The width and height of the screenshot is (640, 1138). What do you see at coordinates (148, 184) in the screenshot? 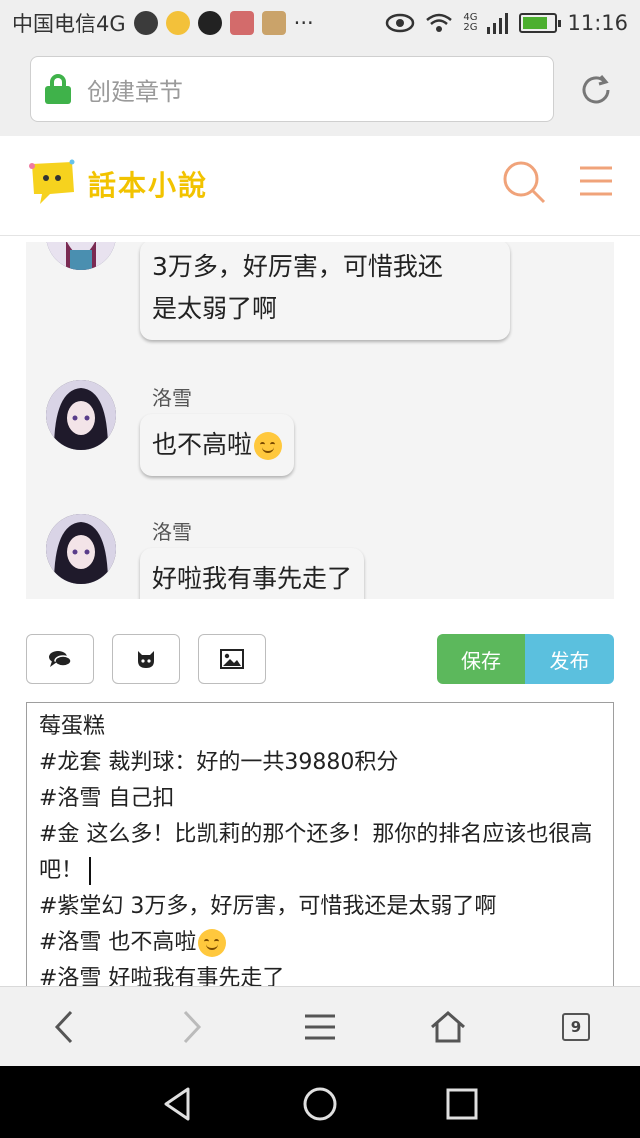
I see `site-logo-text: 話本小說` at bounding box center [148, 184].